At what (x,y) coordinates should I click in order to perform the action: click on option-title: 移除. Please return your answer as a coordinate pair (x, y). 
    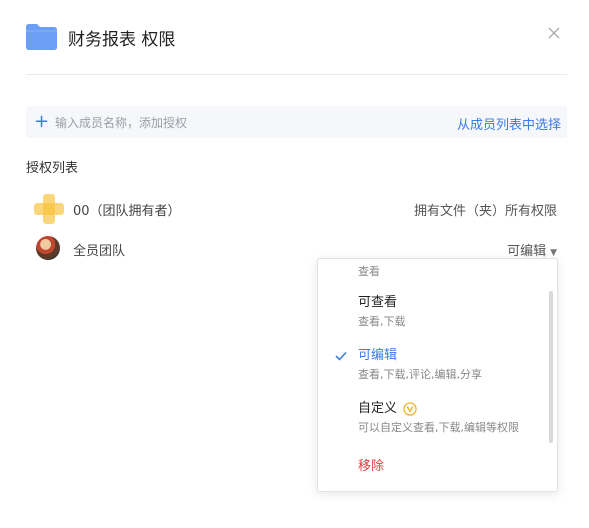
    Looking at the image, I should click on (371, 466).